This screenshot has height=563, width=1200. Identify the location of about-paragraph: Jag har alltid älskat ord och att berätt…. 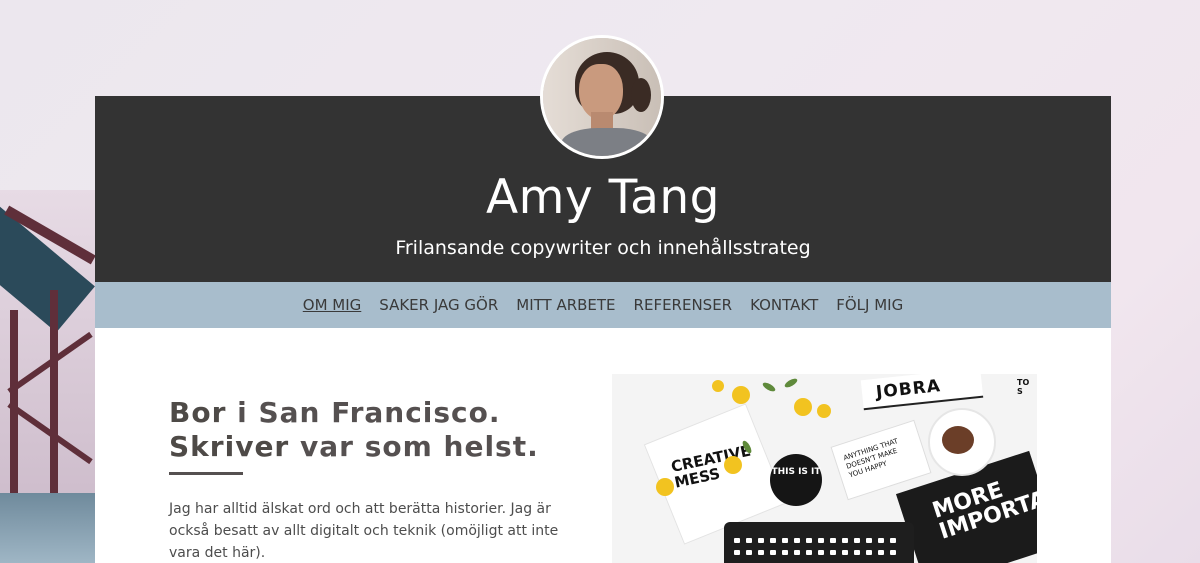
(364, 531).